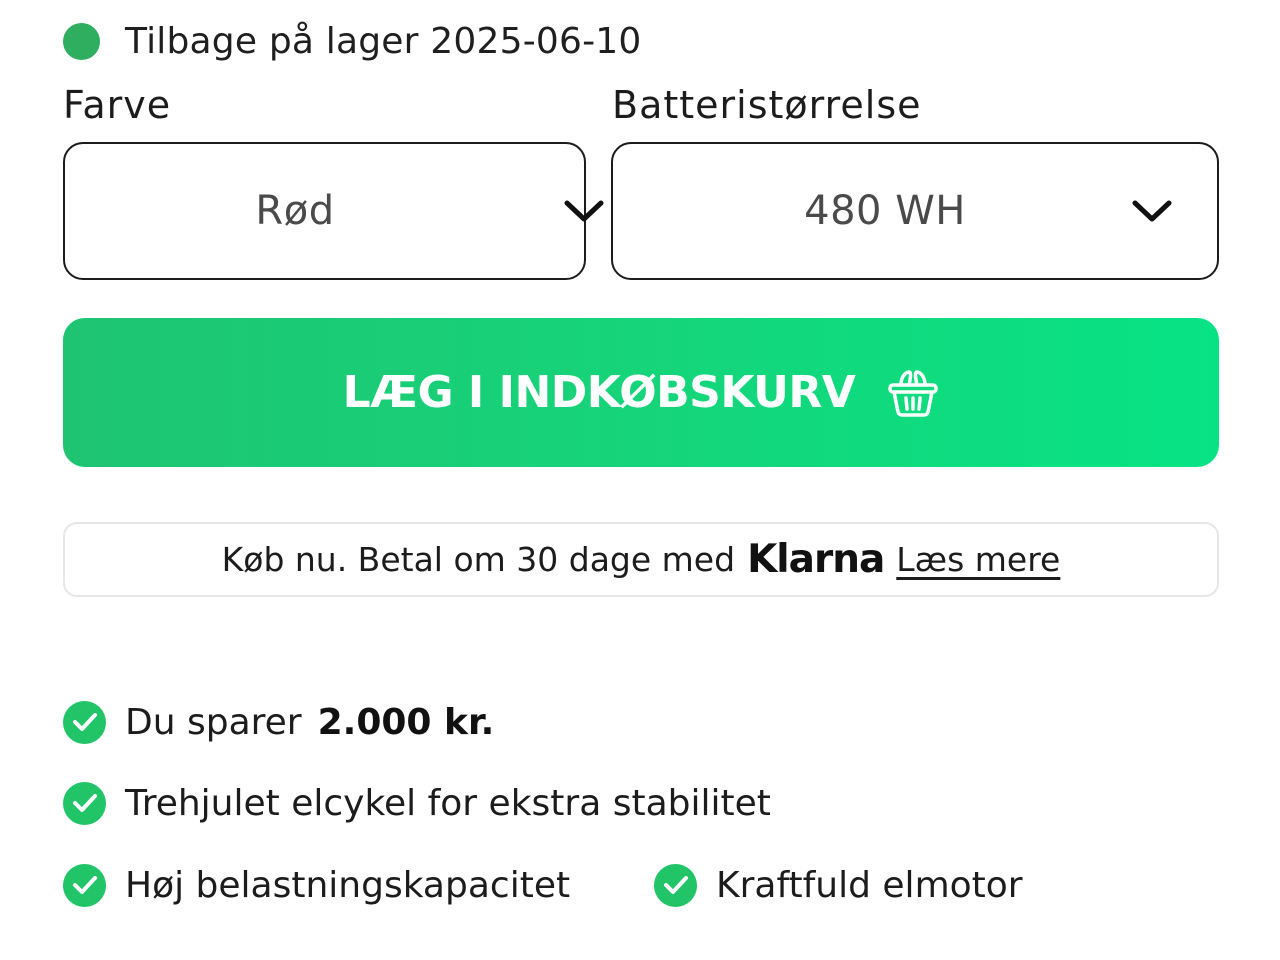 Image resolution: width=1280 pixels, height=960 pixels. I want to click on stock-status-text: Tilbage på lager 2025-06-10, so click(383, 41).